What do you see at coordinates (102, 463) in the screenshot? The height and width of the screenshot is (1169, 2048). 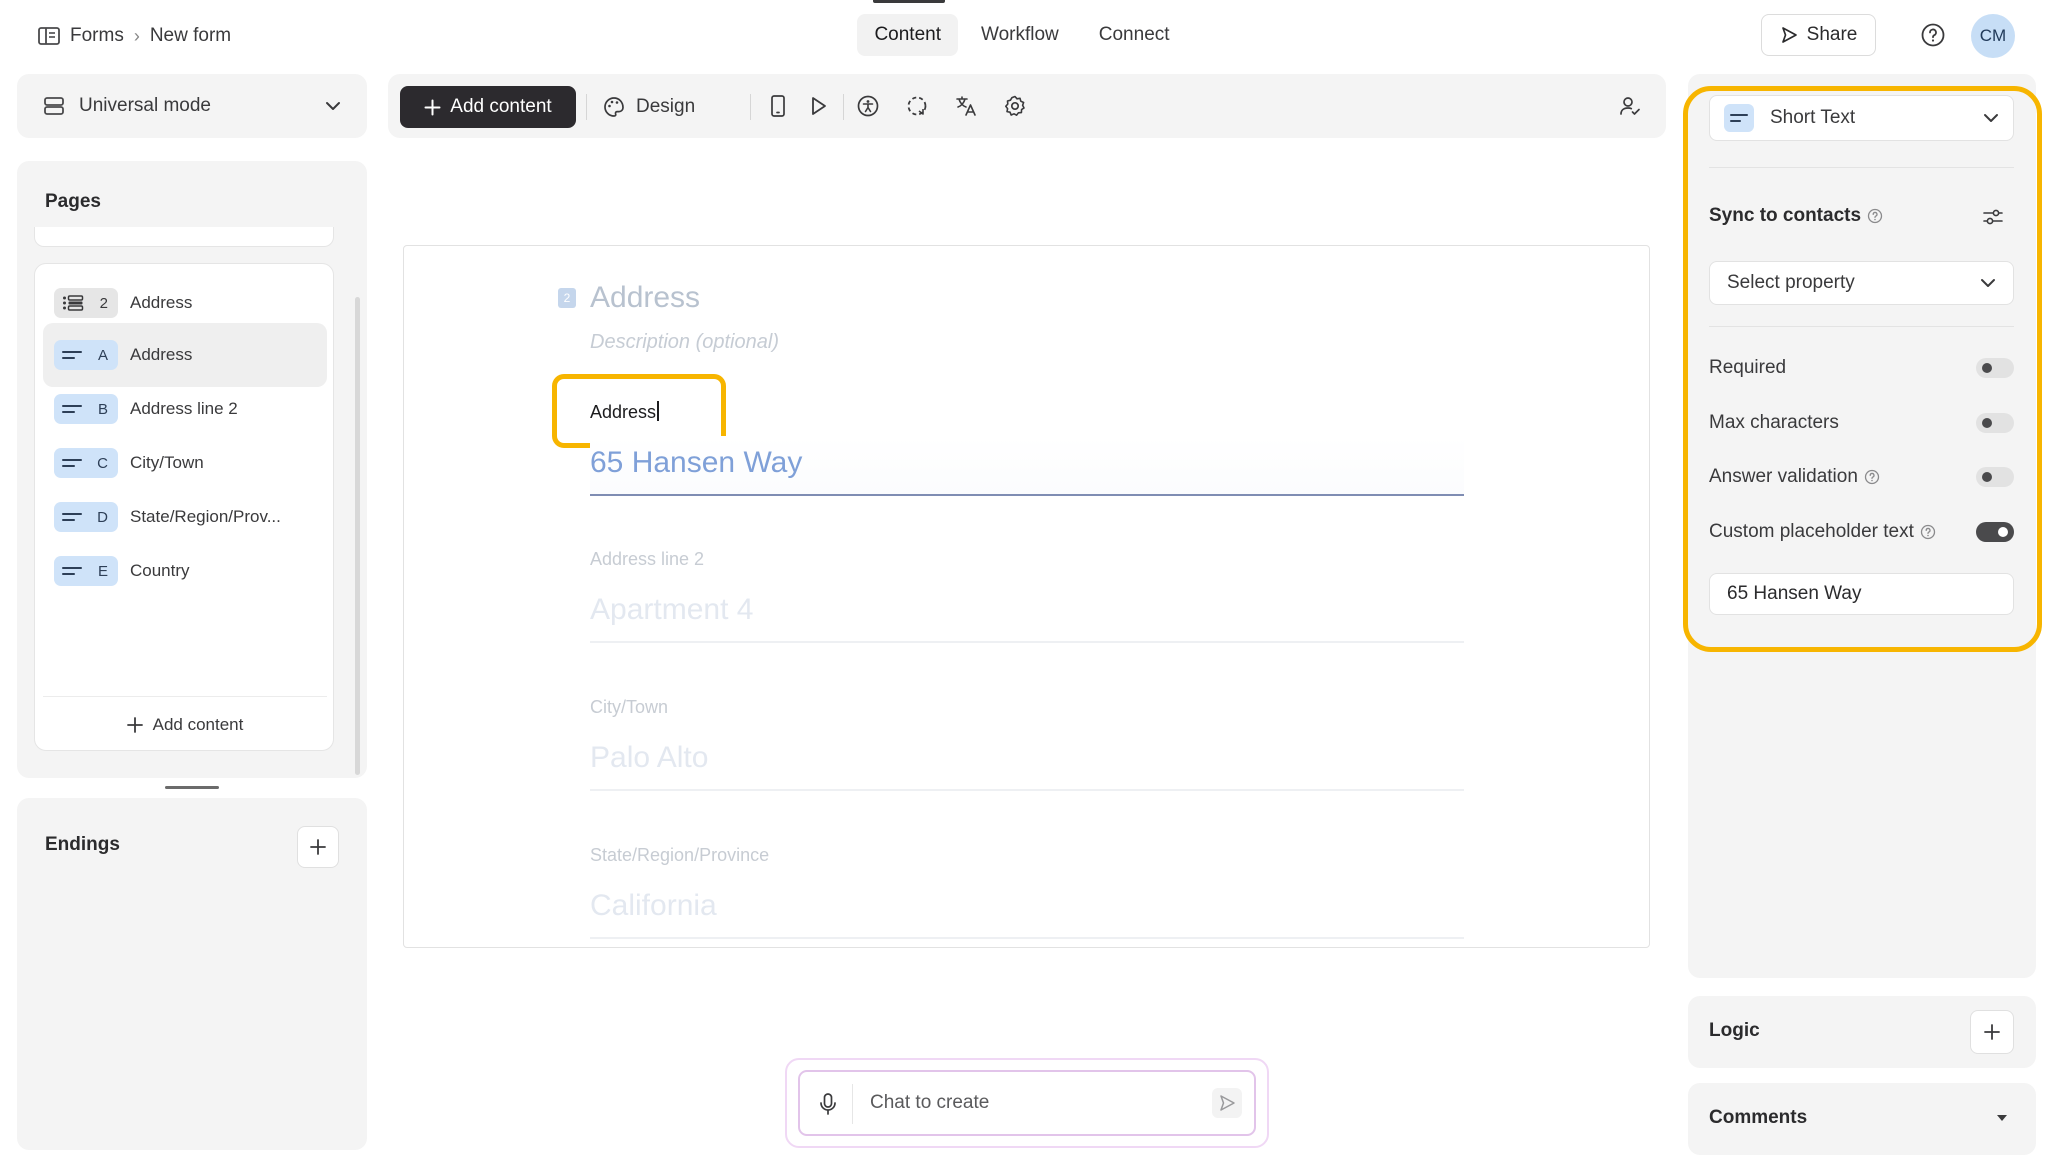 I see `badge-letter: C` at bounding box center [102, 463].